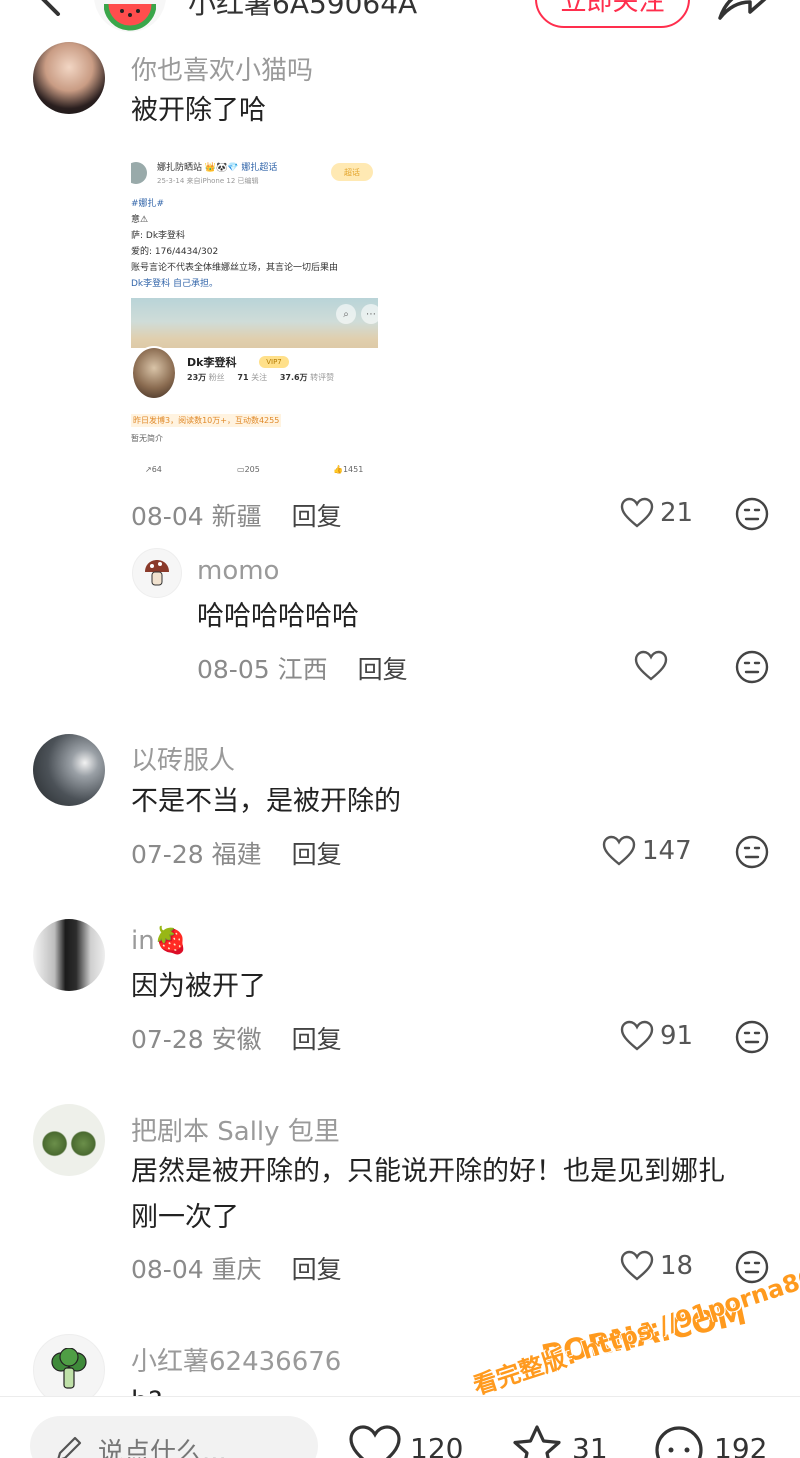  Describe the element at coordinates (278, 616) in the screenshot. I see `comment-text: 哈哈哈哈哈哈` at that location.